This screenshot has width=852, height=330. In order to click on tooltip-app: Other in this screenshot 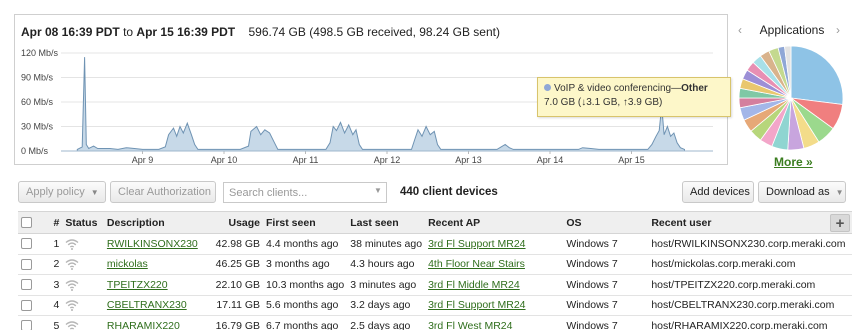, I will do `click(694, 88)`.